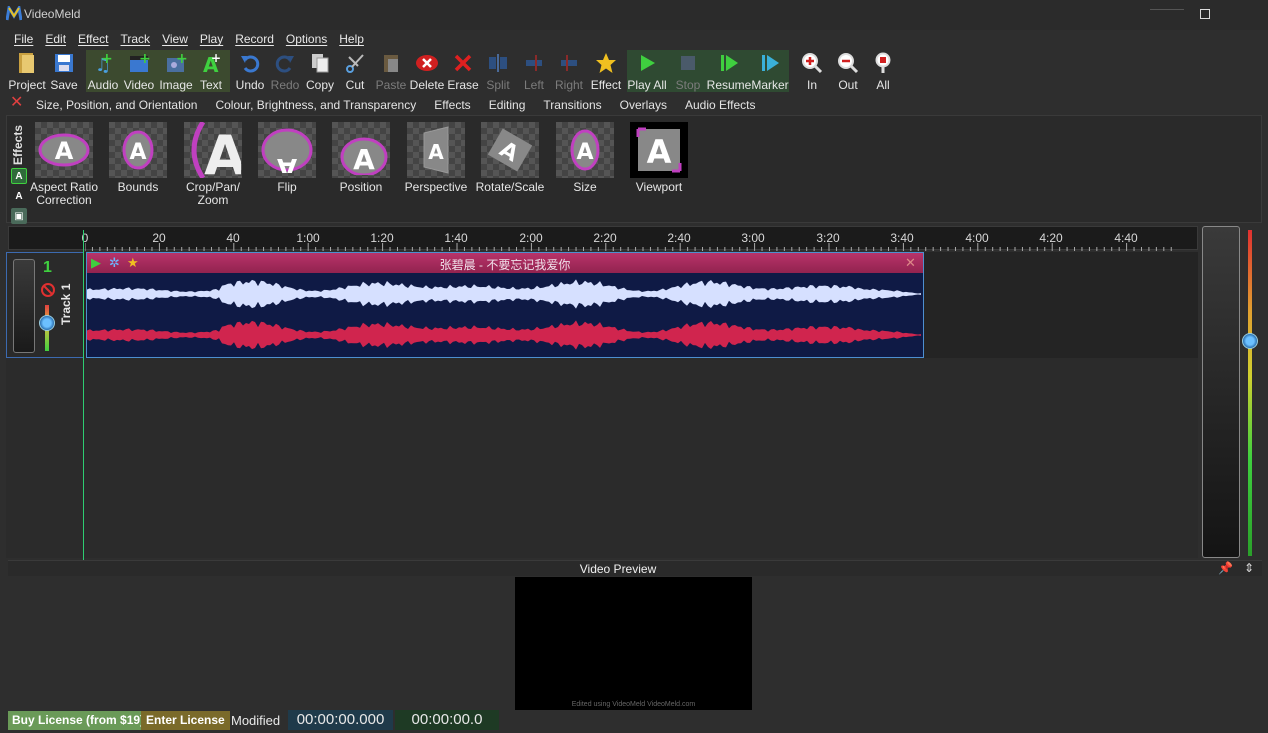  Describe the element at coordinates (103, 72) in the screenshot. I see `add-audio-button: ♫ + Audio` at that location.